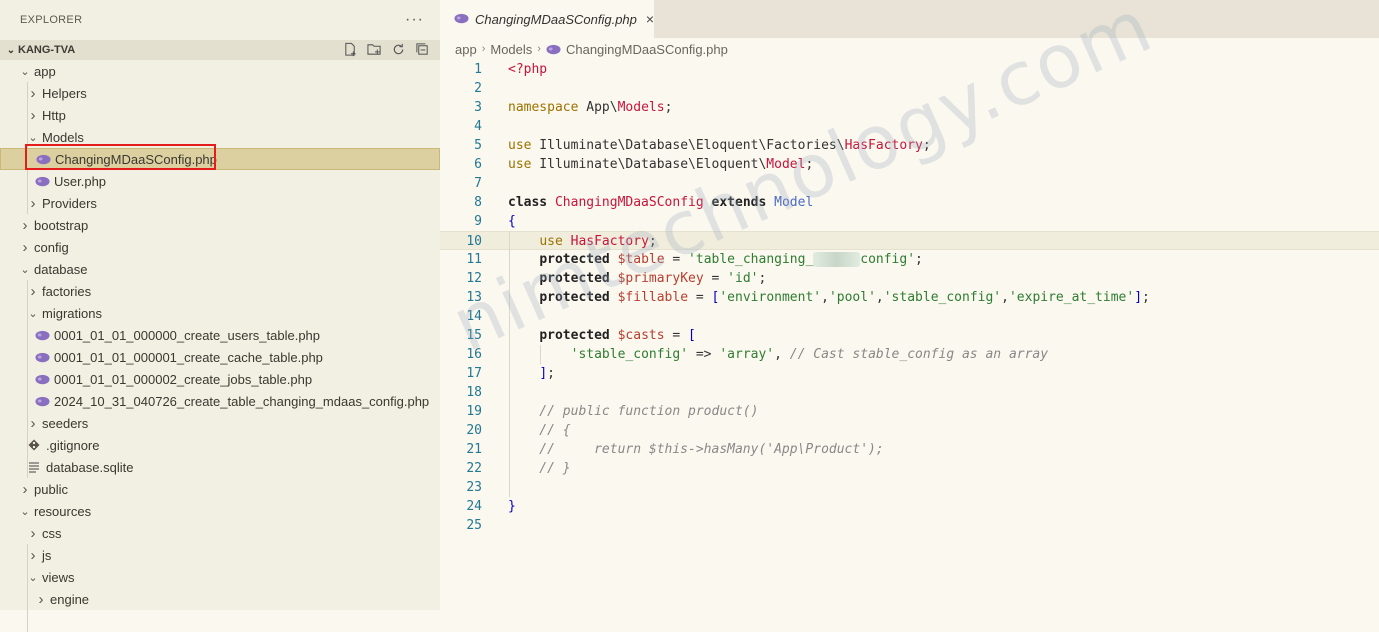 This screenshot has width=1379, height=632. Describe the element at coordinates (909, 411) in the screenshot. I see `code-line: 19 // public function product()` at that location.